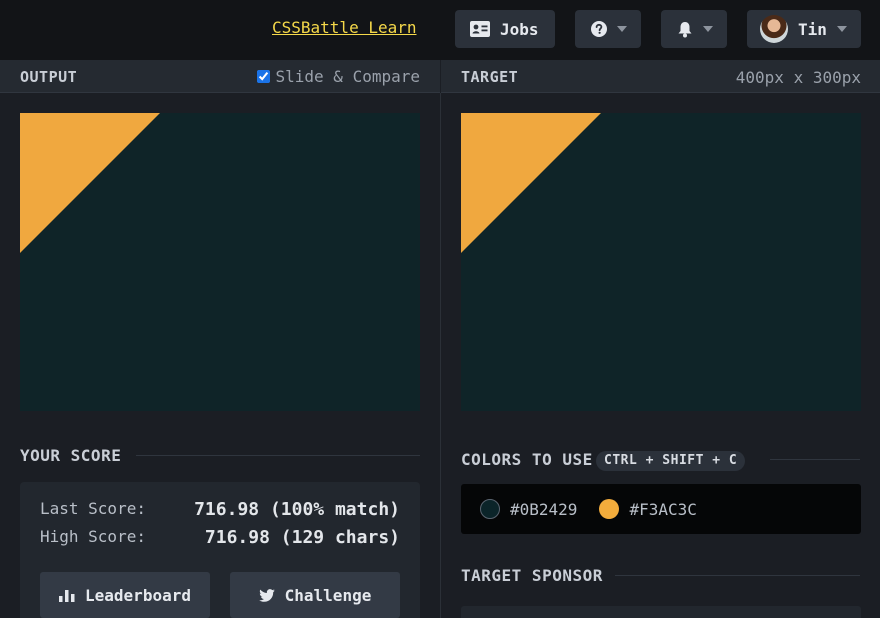 This screenshot has height=618, width=880. I want to click on last-score-label: Last Score:, so click(93, 508).